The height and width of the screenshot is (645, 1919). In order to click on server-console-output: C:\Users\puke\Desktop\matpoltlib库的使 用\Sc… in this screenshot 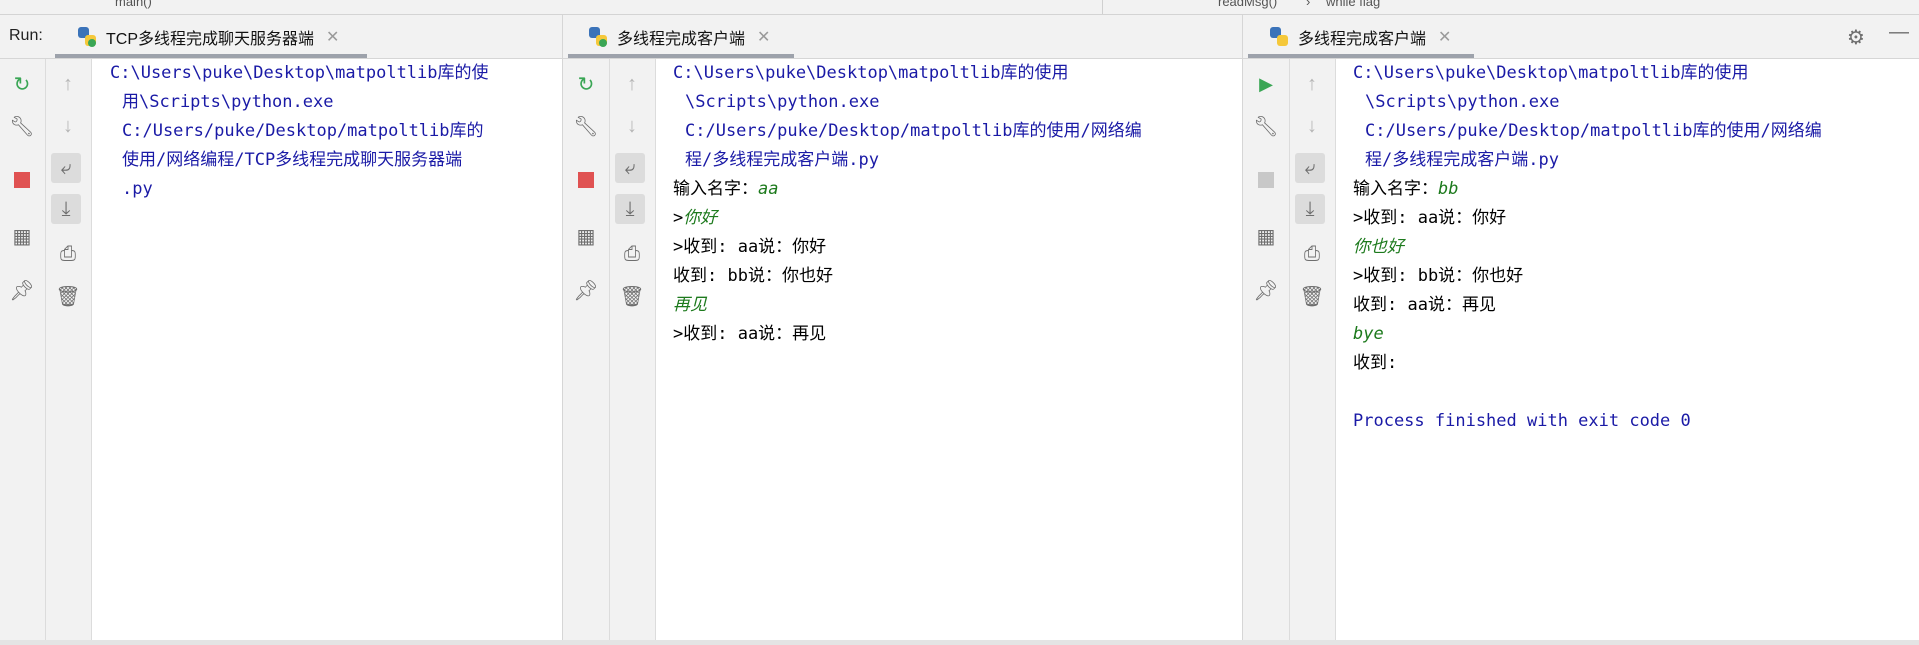, I will do `click(332, 131)`.